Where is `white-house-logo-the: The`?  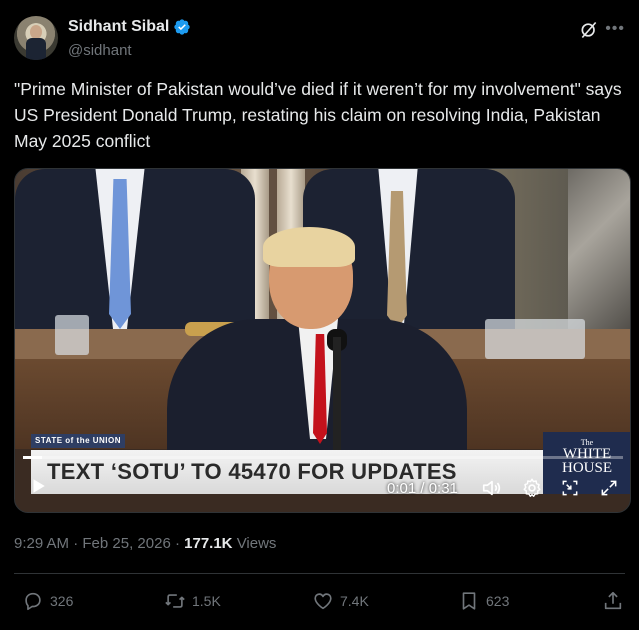
white-house-logo-the: The is located at coordinates (587, 442).